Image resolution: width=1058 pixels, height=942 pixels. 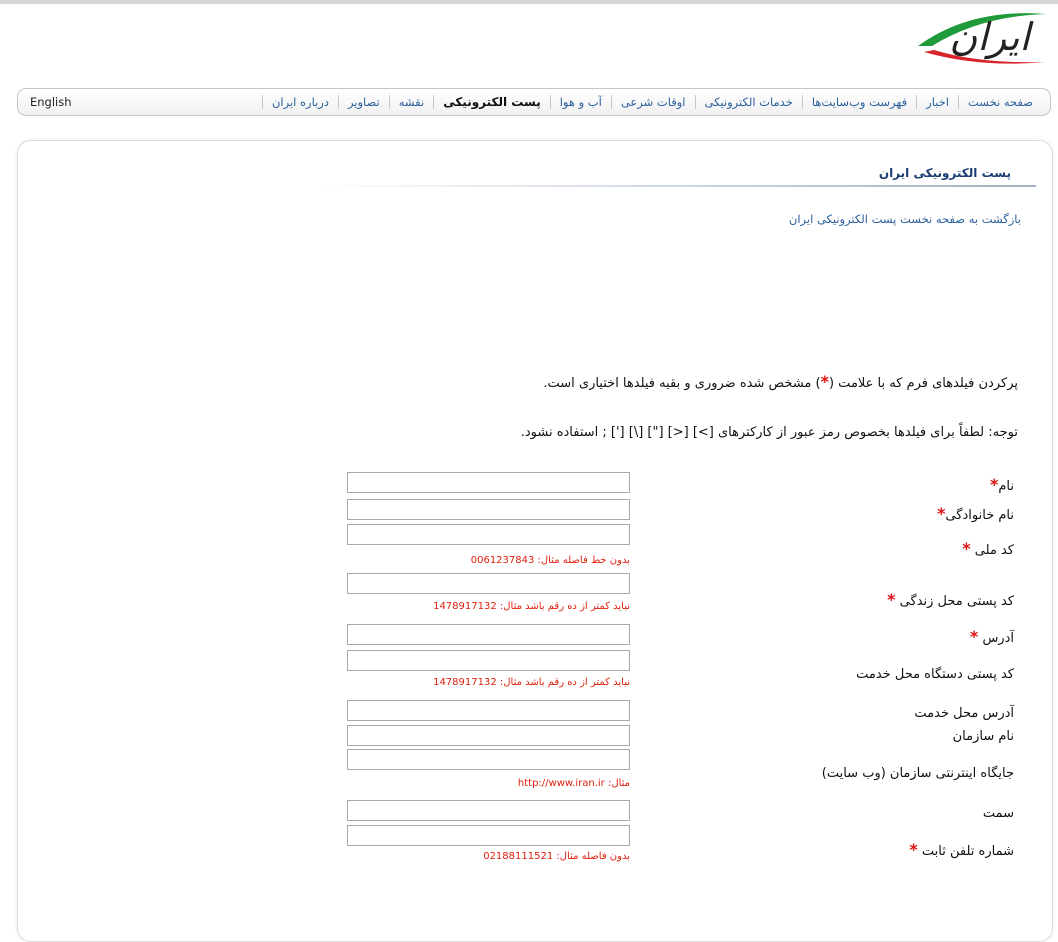 I want to click on phone-label-text: شماره تلفن ثابت, so click(x=967, y=851).